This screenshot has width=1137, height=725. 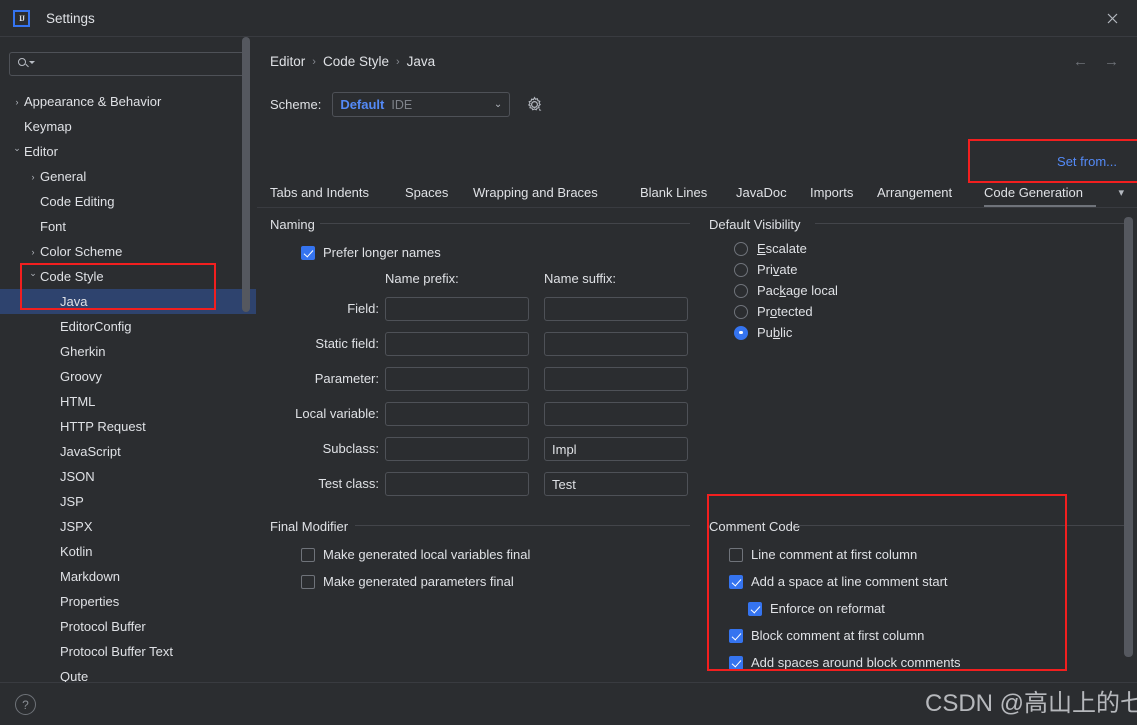 I want to click on sidebar-item-color-scheme: › Color Scheme, so click(x=128, y=251).